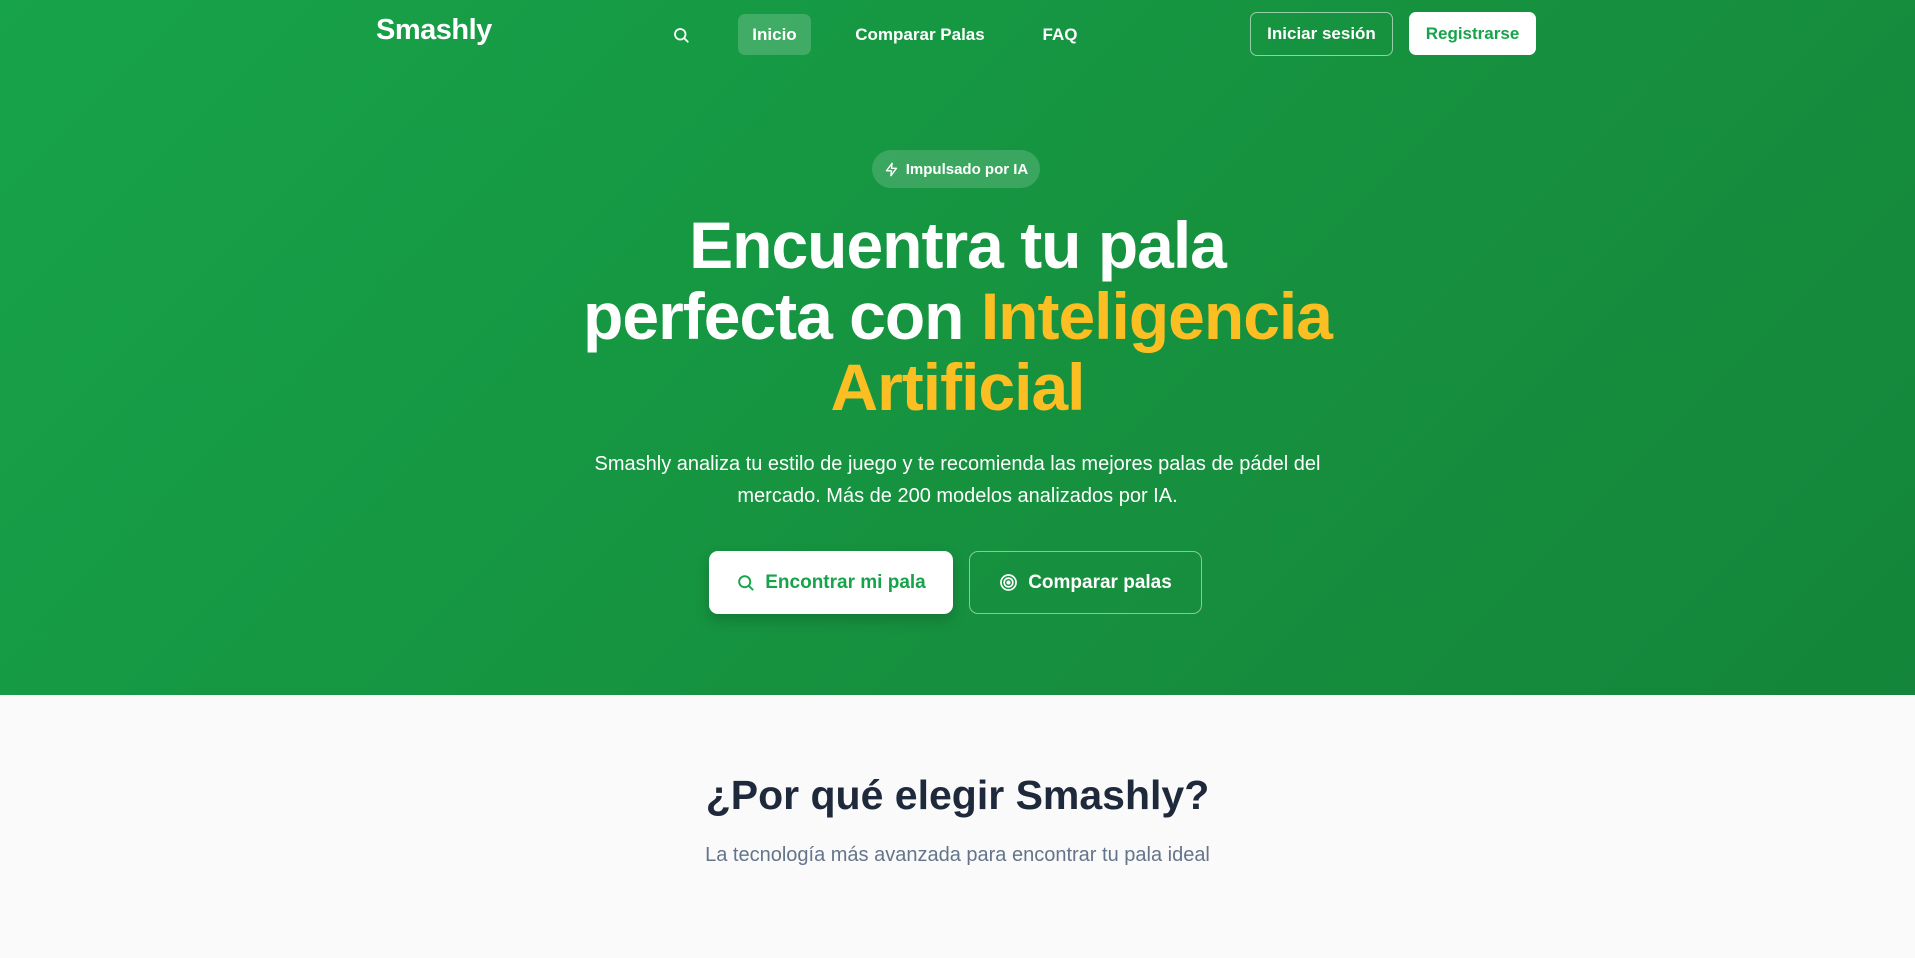 This screenshot has height=958, width=1915. I want to click on find-paddle-label: Encontrar mi pala, so click(845, 582).